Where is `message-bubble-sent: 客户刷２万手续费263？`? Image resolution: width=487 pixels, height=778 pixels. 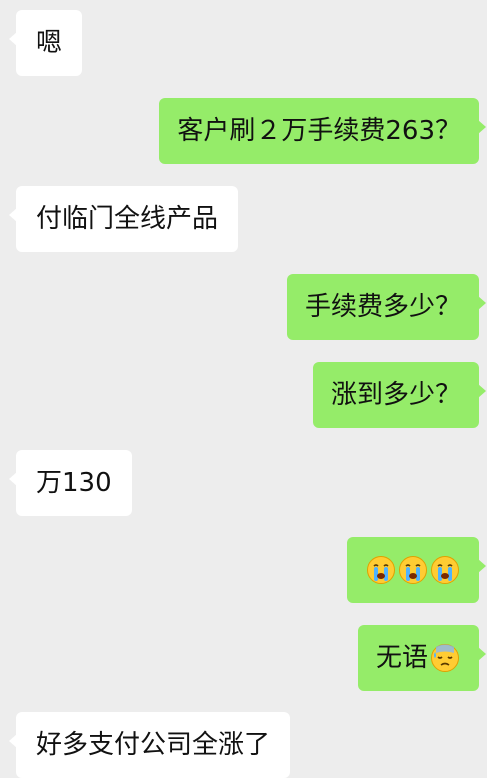 message-bubble-sent: 客户刷２万手续费263？ is located at coordinates (322, 131).